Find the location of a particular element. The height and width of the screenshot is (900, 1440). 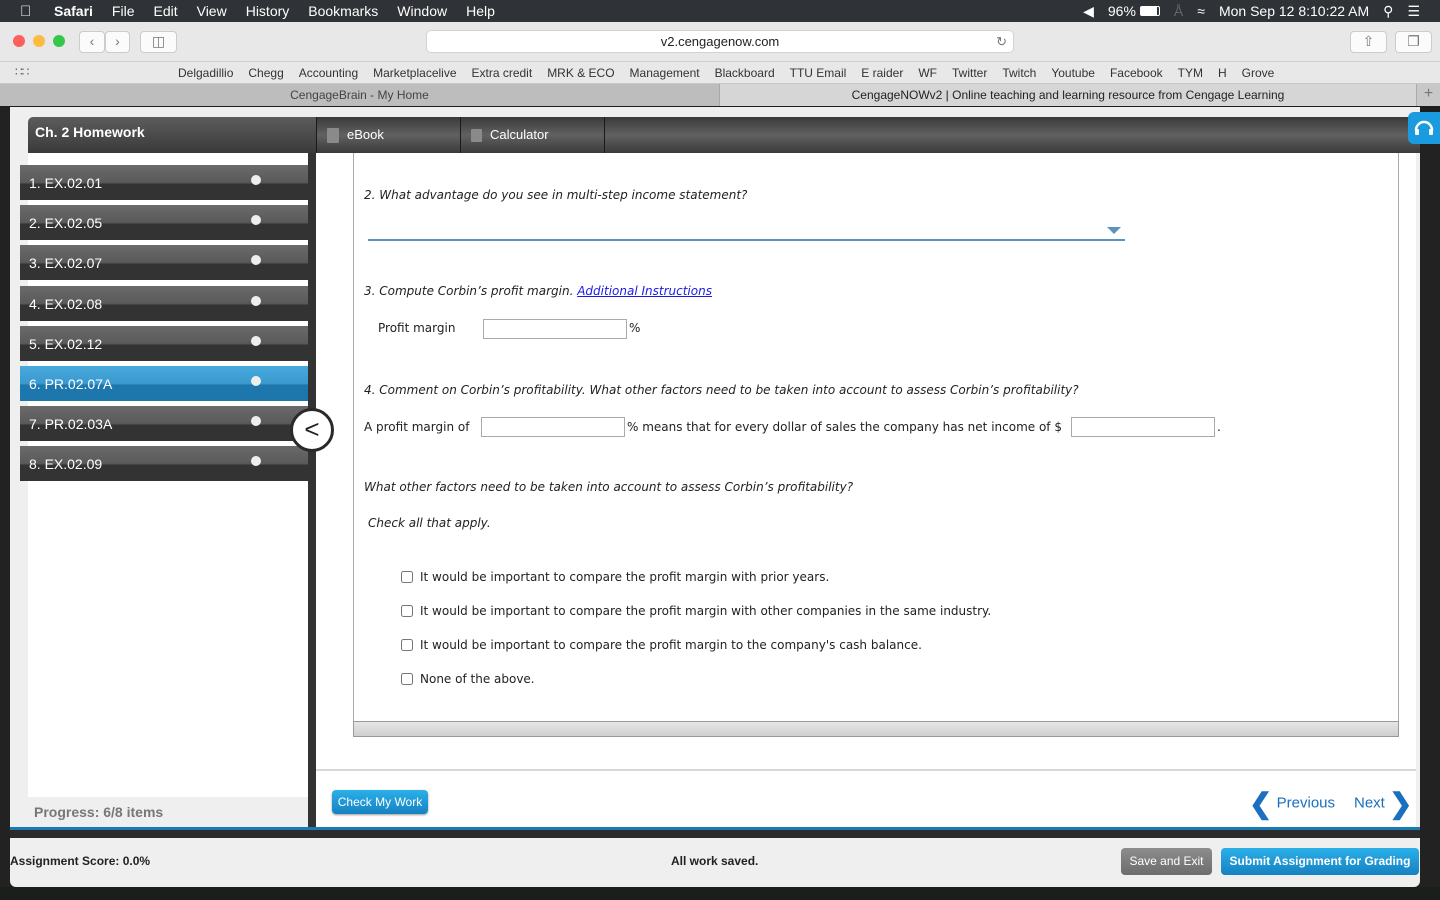

question-list-item: 4. EX.02.08 is located at coordinates (164, 303).